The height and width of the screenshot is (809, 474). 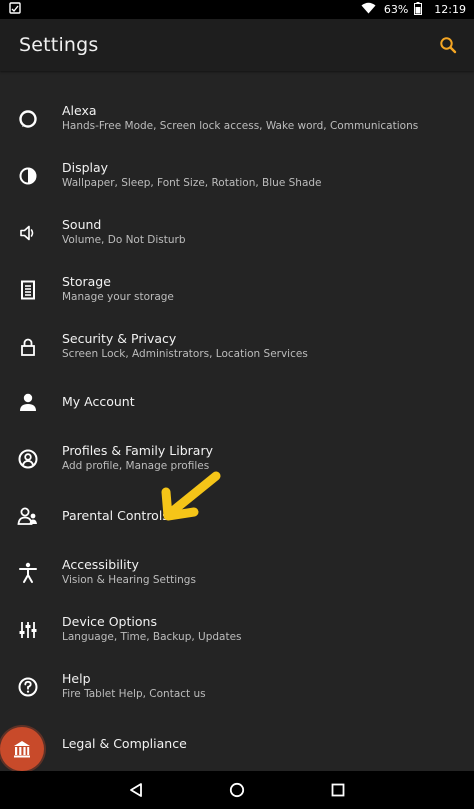 What do you see at coordinates (79, 110) in the screenshot?
I see `settings-item-title: Alexa` at bounding box center [79, 110].